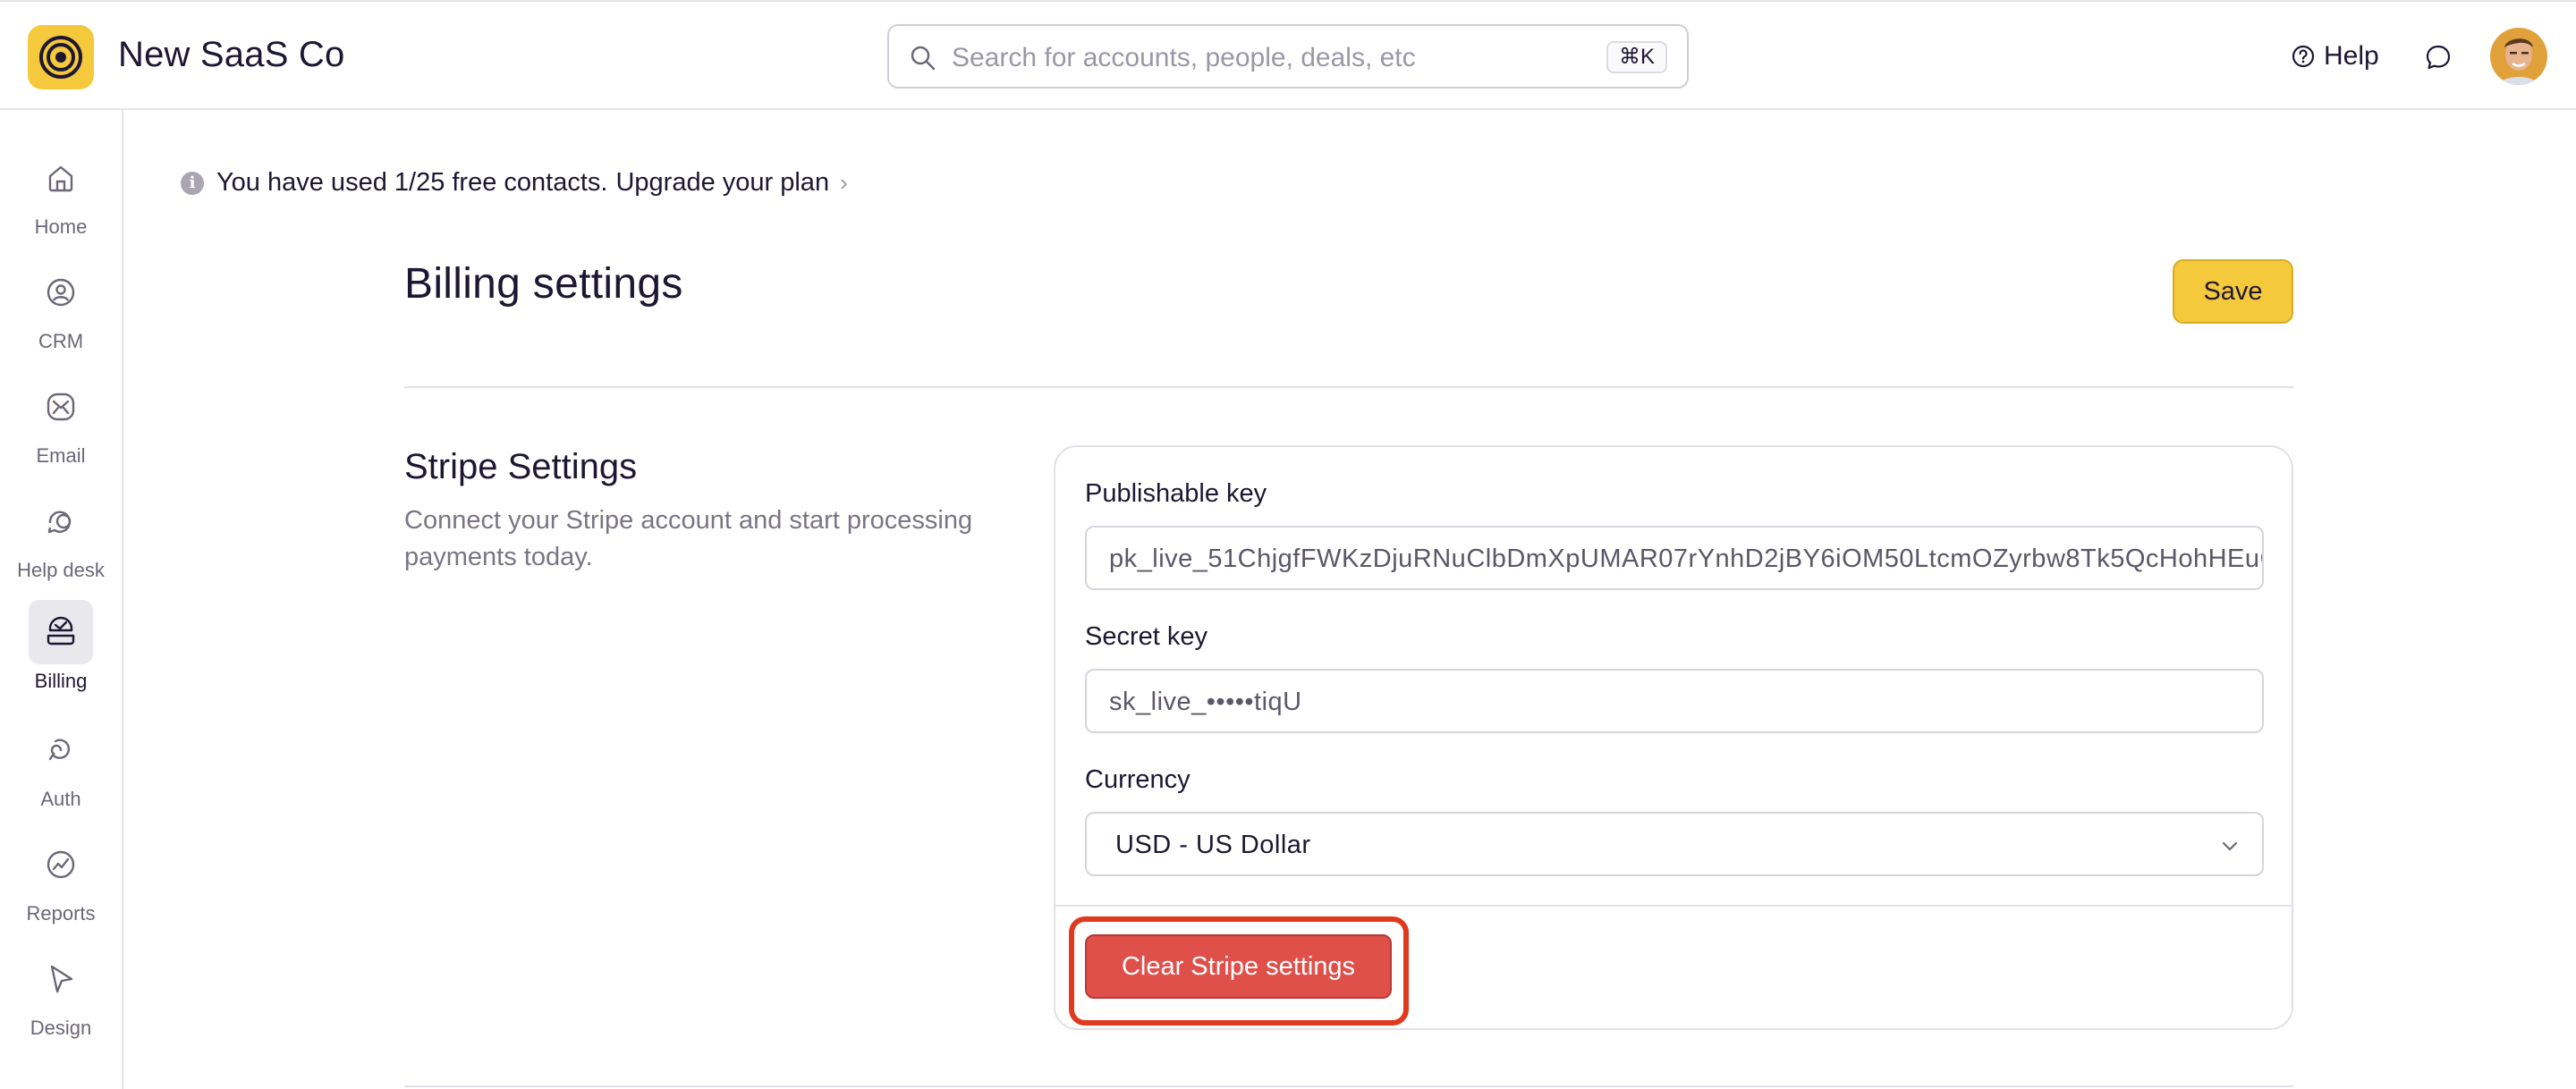  I want to click on email-icon-wrap, so click(61, 407).